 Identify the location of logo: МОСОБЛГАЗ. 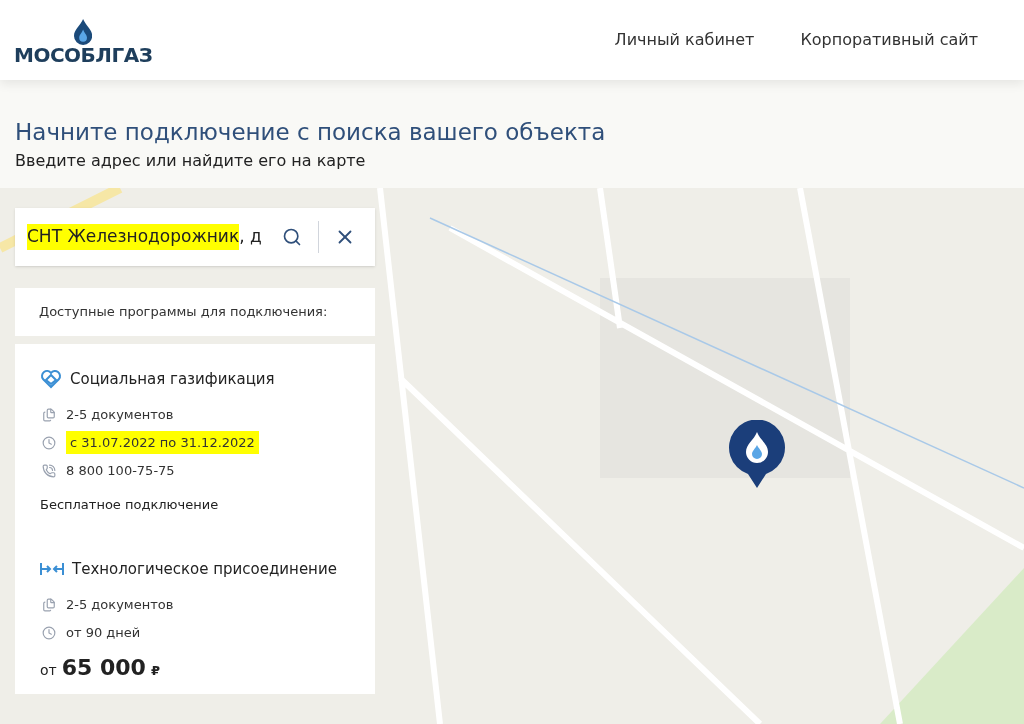
(83, 40).